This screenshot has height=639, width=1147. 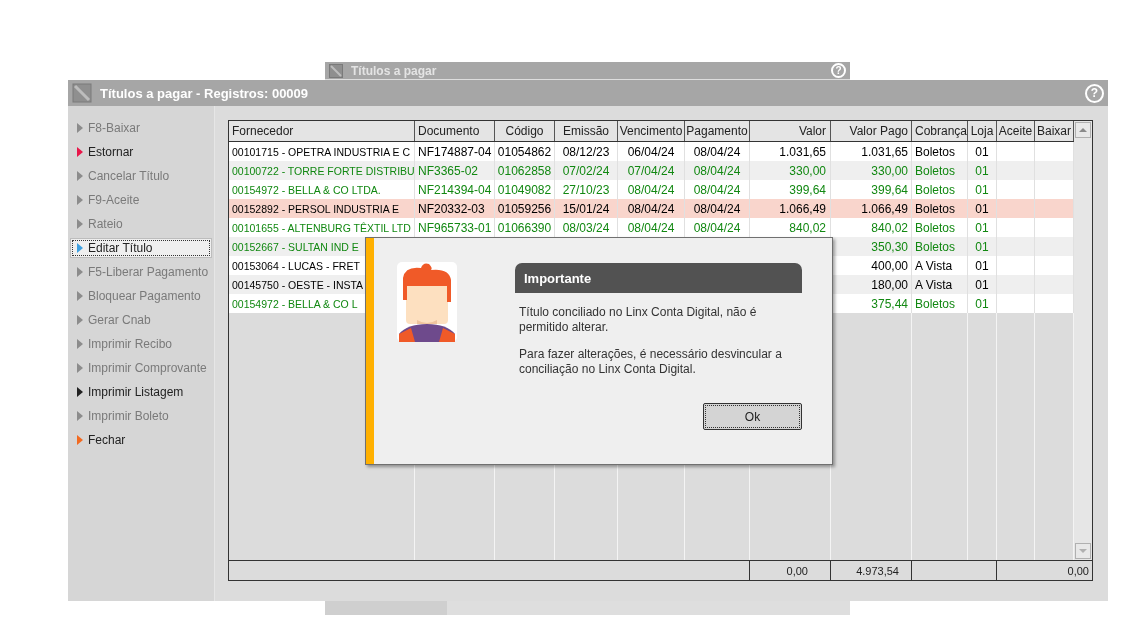 I want to click on column-header: Cobrança, so click(x=940, y=131).